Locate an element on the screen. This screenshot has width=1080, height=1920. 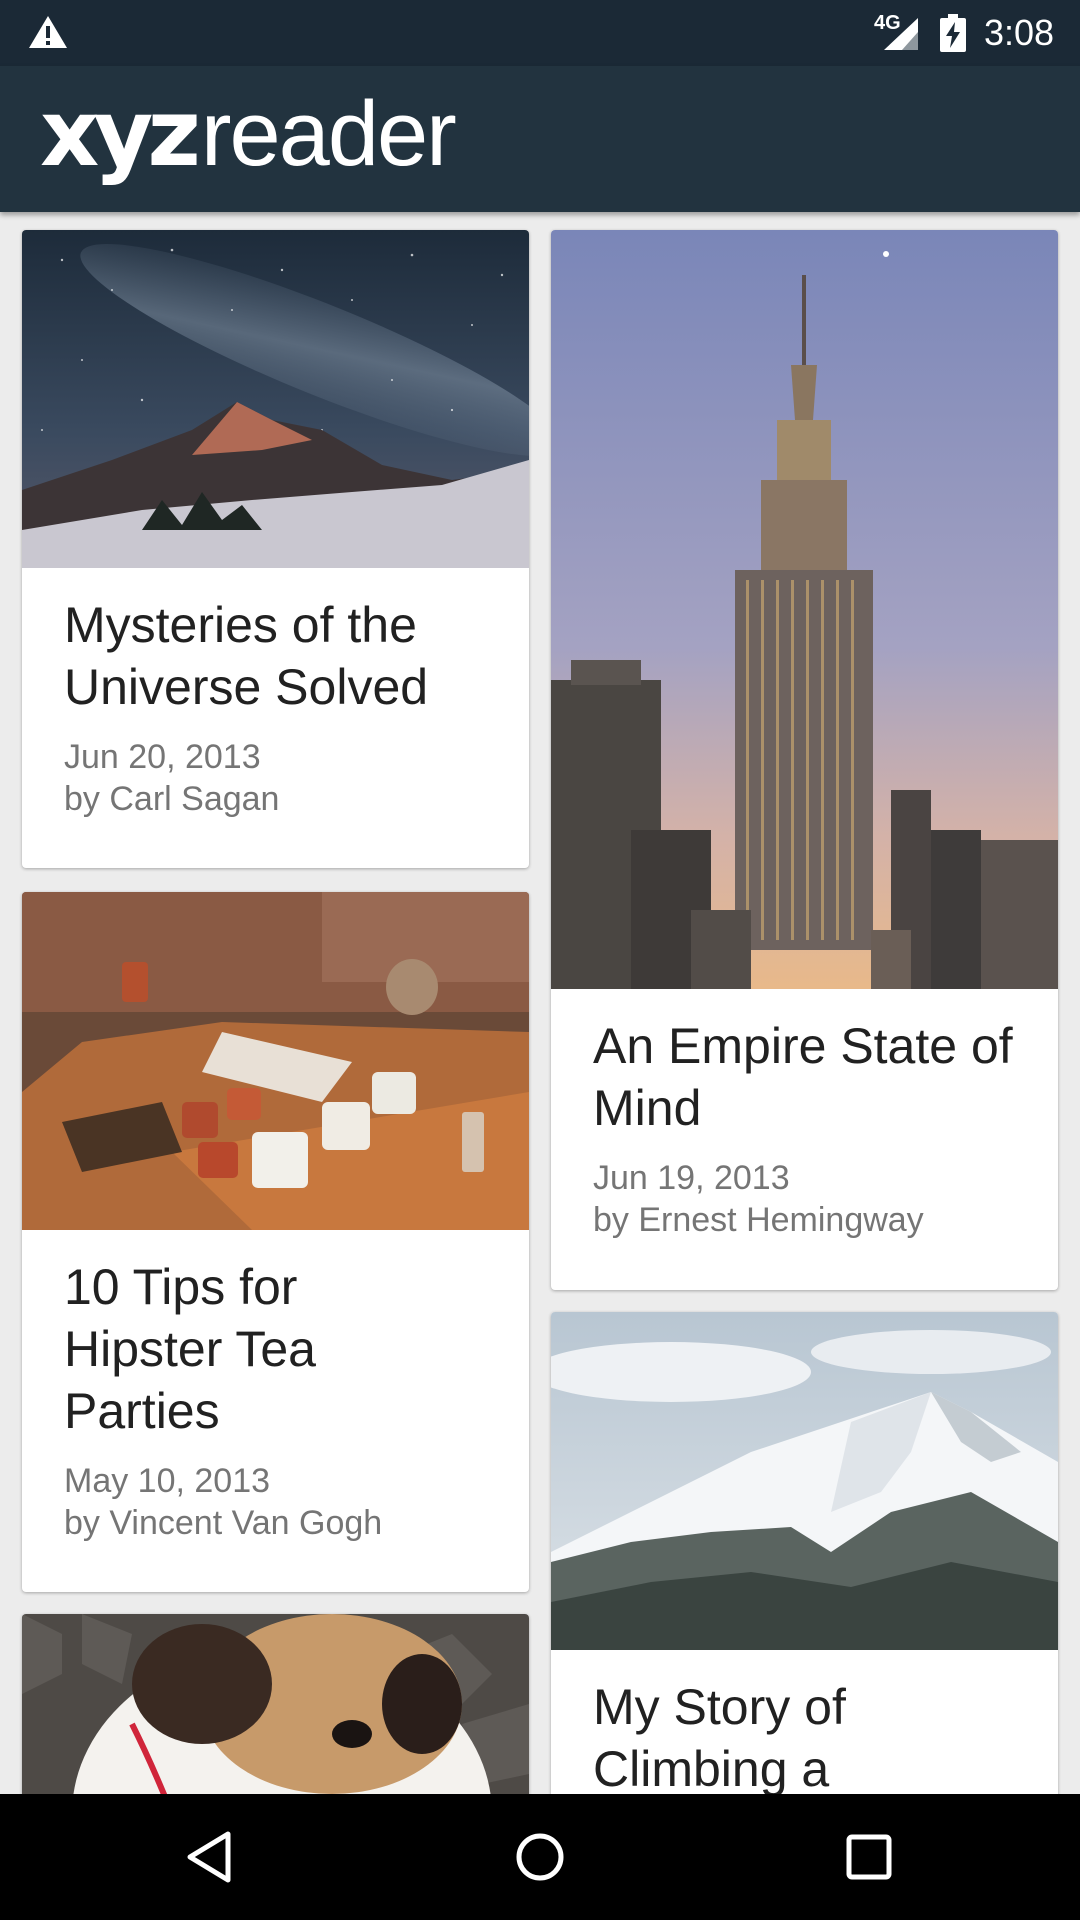
article-title: My Story of Climbing a is located at coordinates (719, 1736).